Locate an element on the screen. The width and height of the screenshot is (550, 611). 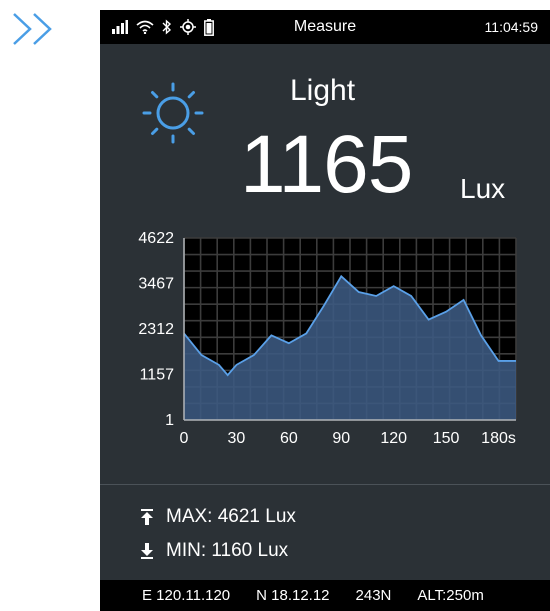
x-tick-label: 60 is located at coordinates (289, 438).